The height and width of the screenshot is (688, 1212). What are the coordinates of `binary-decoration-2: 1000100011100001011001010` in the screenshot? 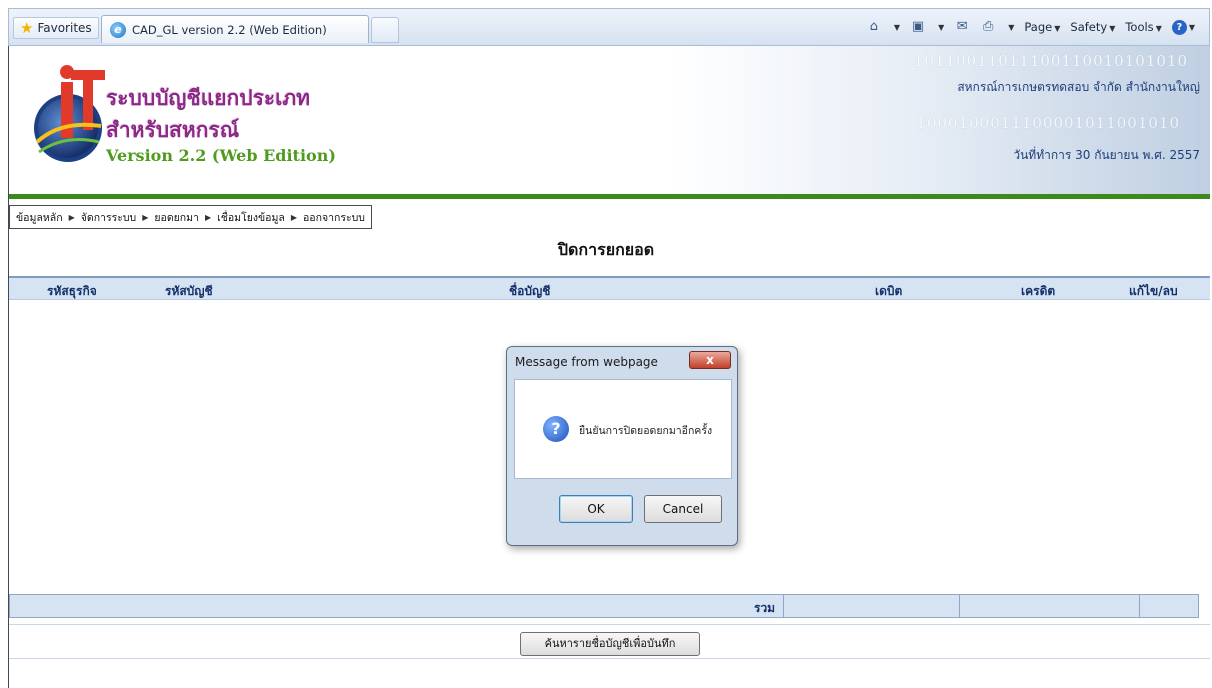 It's located at (1048, 123).